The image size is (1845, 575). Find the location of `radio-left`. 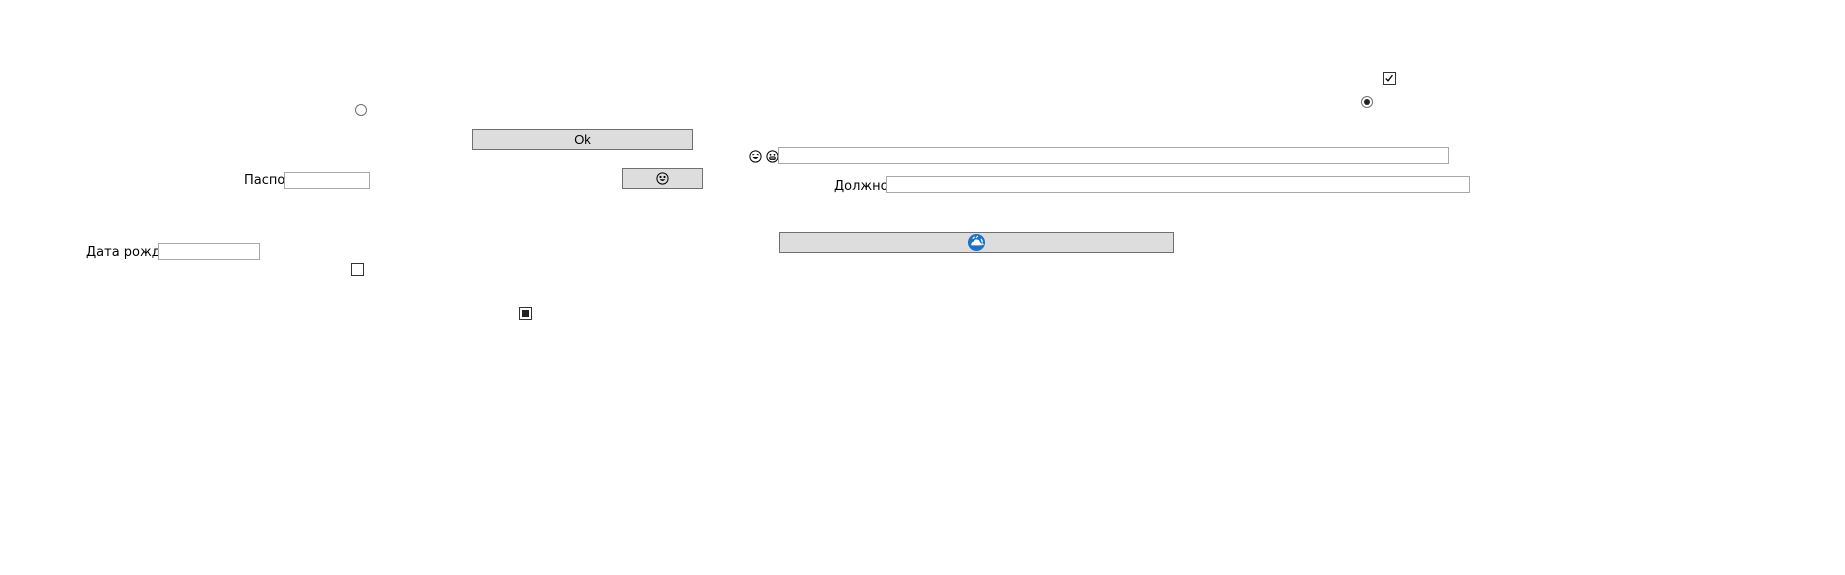

radio-left is located at coordinates (361, 110).